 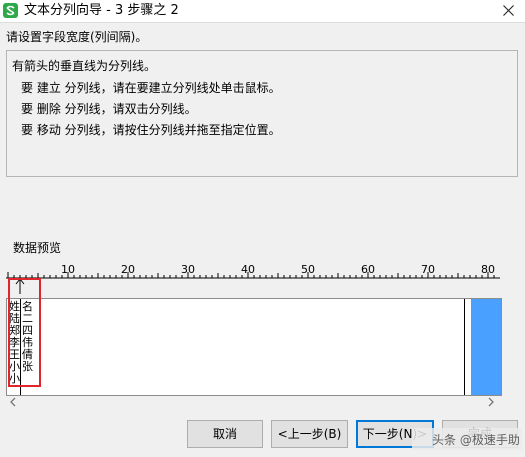 I want to click on ruler-tick-label: 10, so click(x=68, y=269).